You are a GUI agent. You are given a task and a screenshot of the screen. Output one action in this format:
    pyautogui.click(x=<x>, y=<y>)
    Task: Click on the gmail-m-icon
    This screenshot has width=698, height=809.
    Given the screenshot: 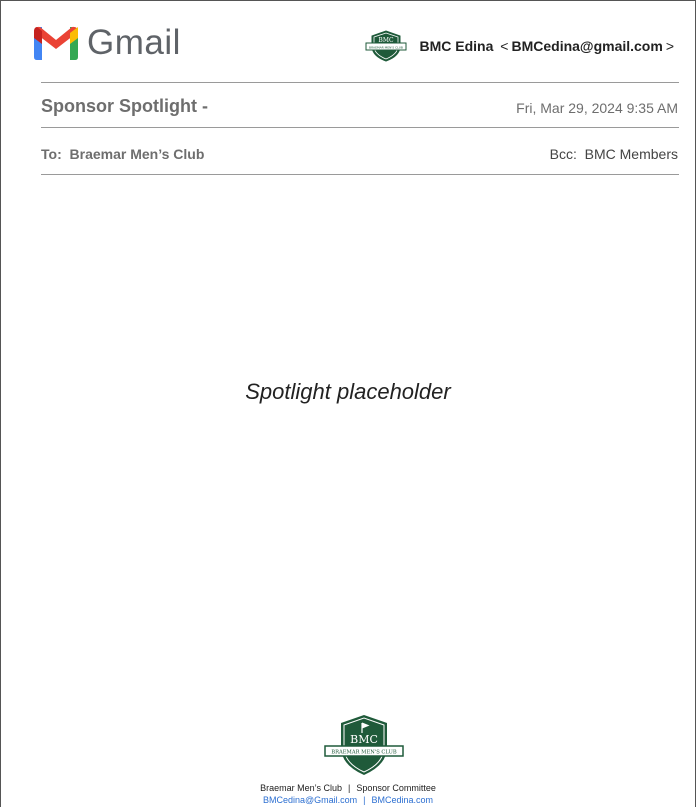 What is the action you would take?
    pyautogui.click(x=56, y=43)
    